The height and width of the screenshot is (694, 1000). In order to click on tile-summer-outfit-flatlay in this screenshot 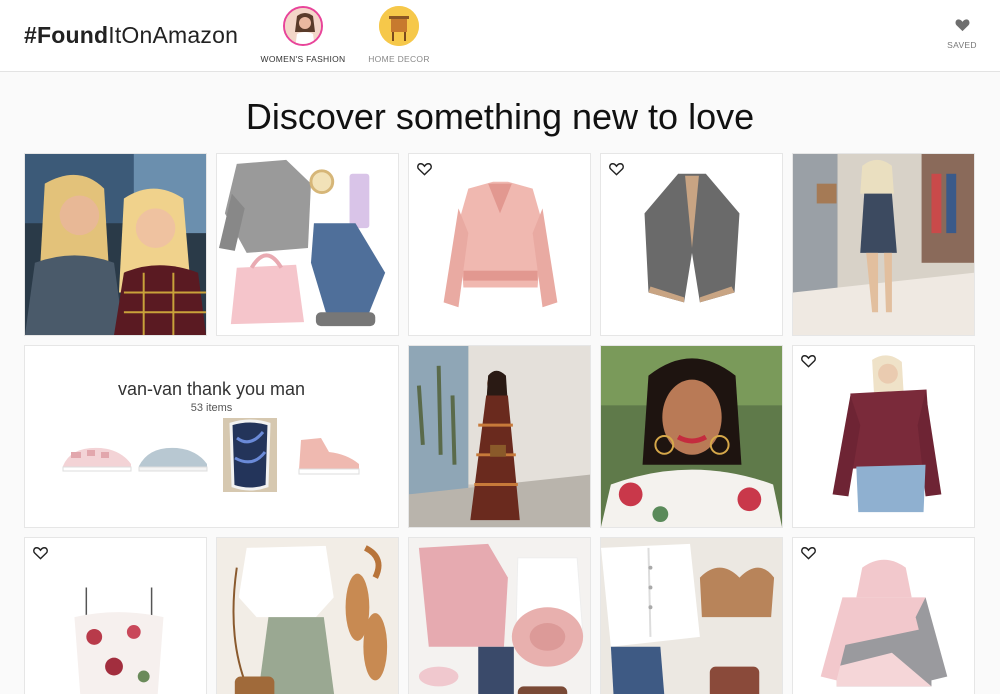, I will do `click(307, 615)`.